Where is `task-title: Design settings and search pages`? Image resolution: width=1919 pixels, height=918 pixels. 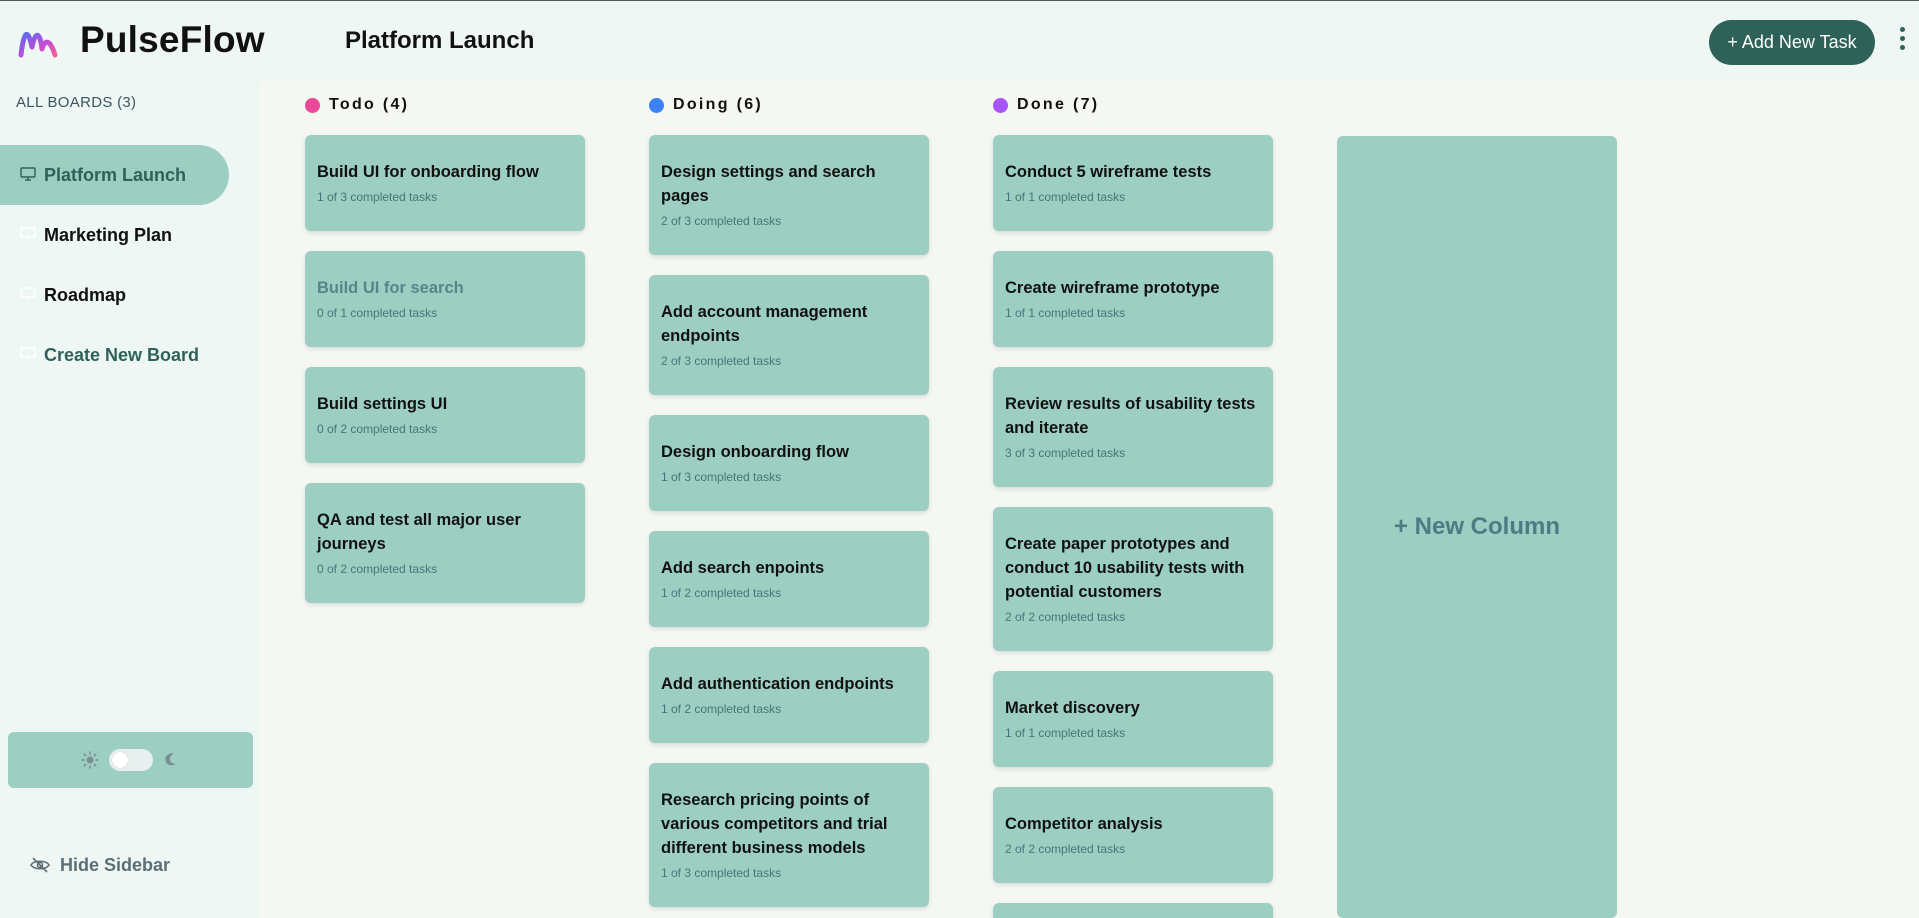
task-title: Design settings and search pages is located at coordinates (768, 184).